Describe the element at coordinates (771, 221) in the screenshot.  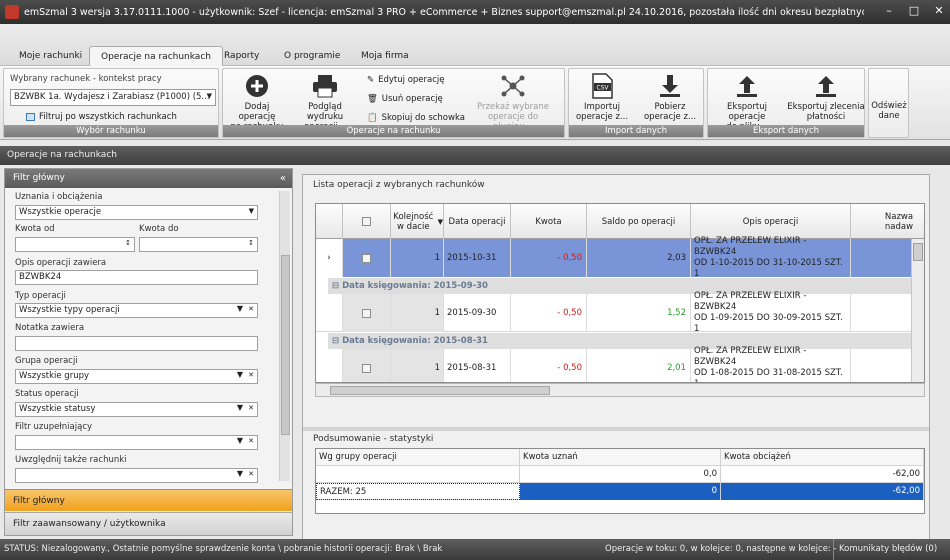
I see `col-description: Opis operacji` at that location.